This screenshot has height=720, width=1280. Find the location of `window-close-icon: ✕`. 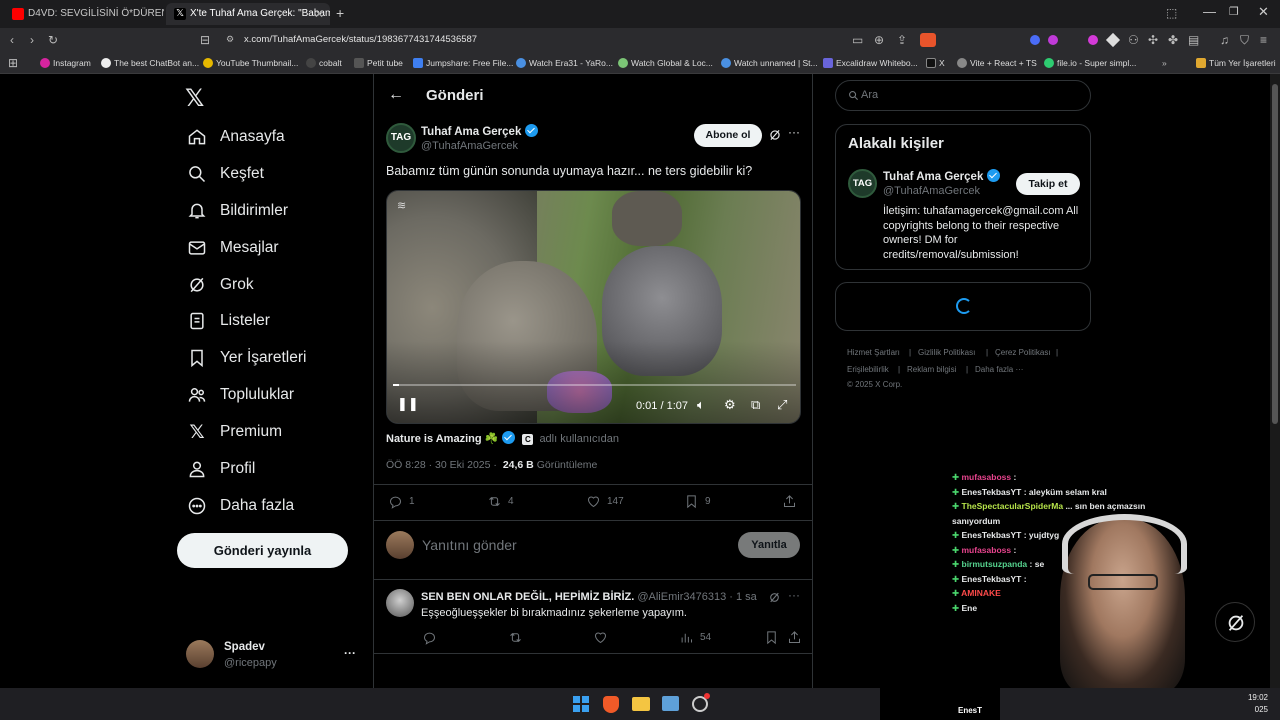

window-close-icon: ✕ is located at coordinates (1263, 12).